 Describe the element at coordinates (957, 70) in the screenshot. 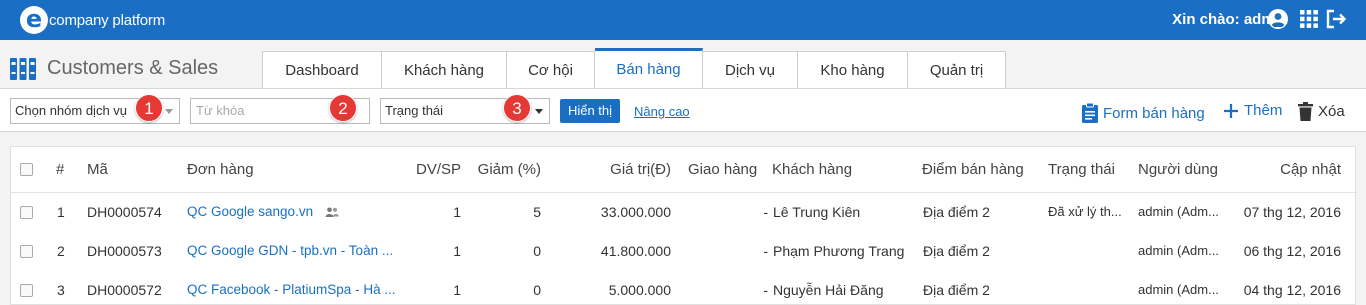

I see `tab-admin: Quản trị` at that location.